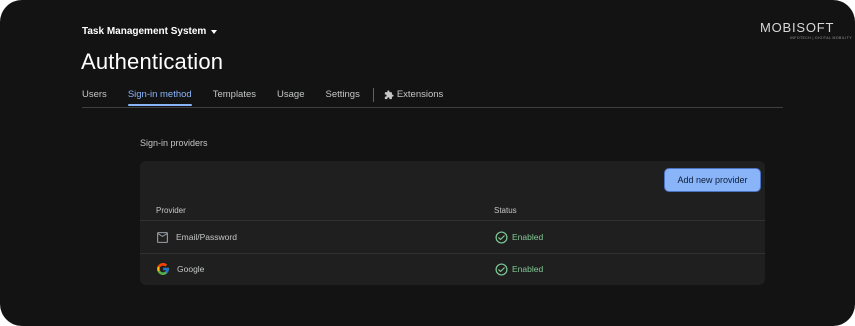 The height and width of the screenshot is (326, 855). Describe the element at coordinates (389, 94) in the screenshot. I see `extension-icon` at that location.